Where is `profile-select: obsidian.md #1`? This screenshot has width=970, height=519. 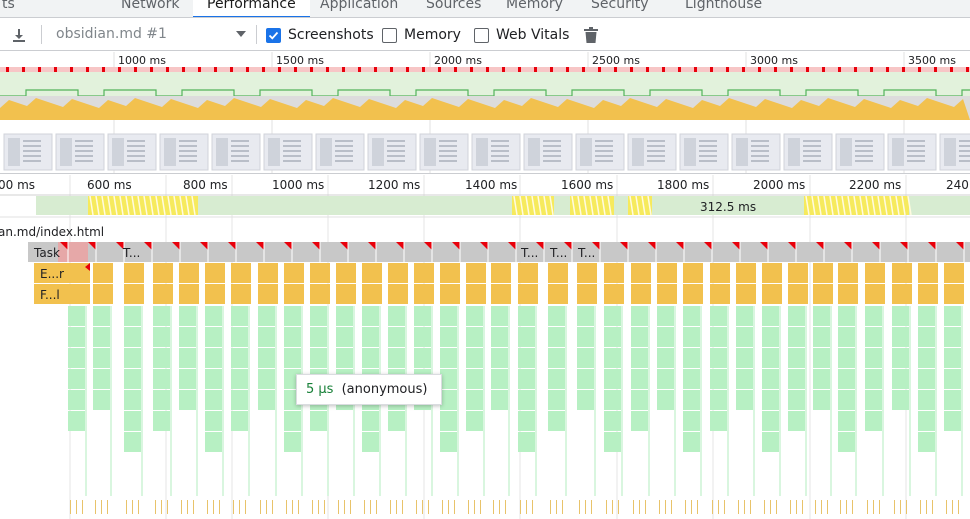
profile-select: obsidian.md #1 is located at coordinates (150, 34).